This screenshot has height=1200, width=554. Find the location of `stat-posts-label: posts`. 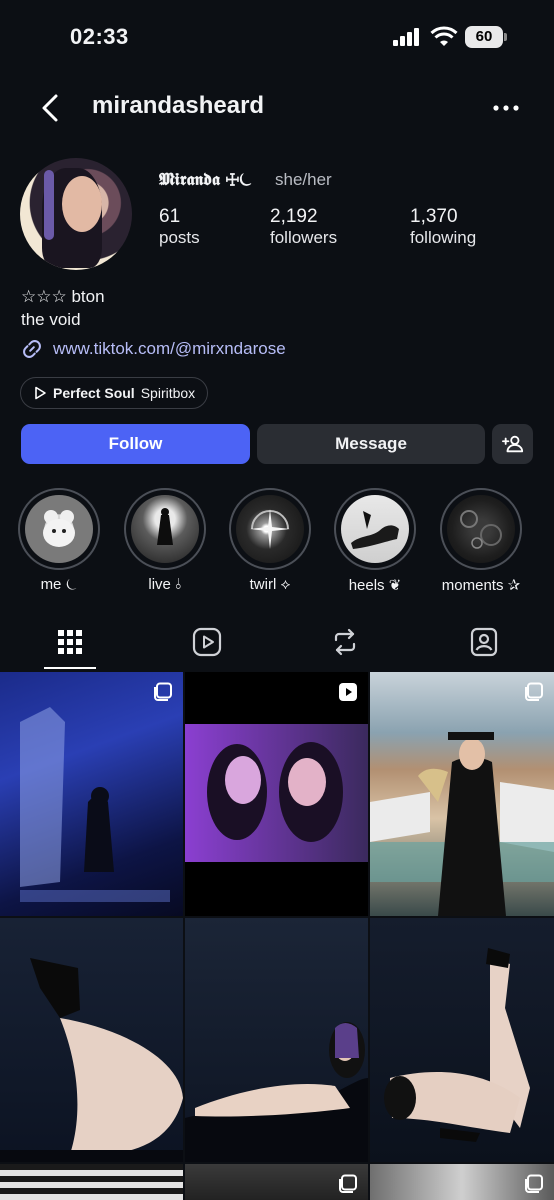

stat-posts-label: posts is located at coordinates (179, 237).